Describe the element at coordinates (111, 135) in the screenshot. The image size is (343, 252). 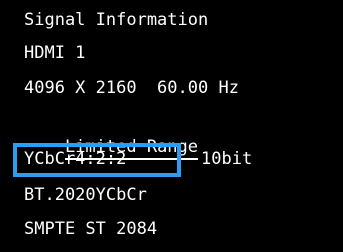
I see `signal-range: Limited Range` at that location.